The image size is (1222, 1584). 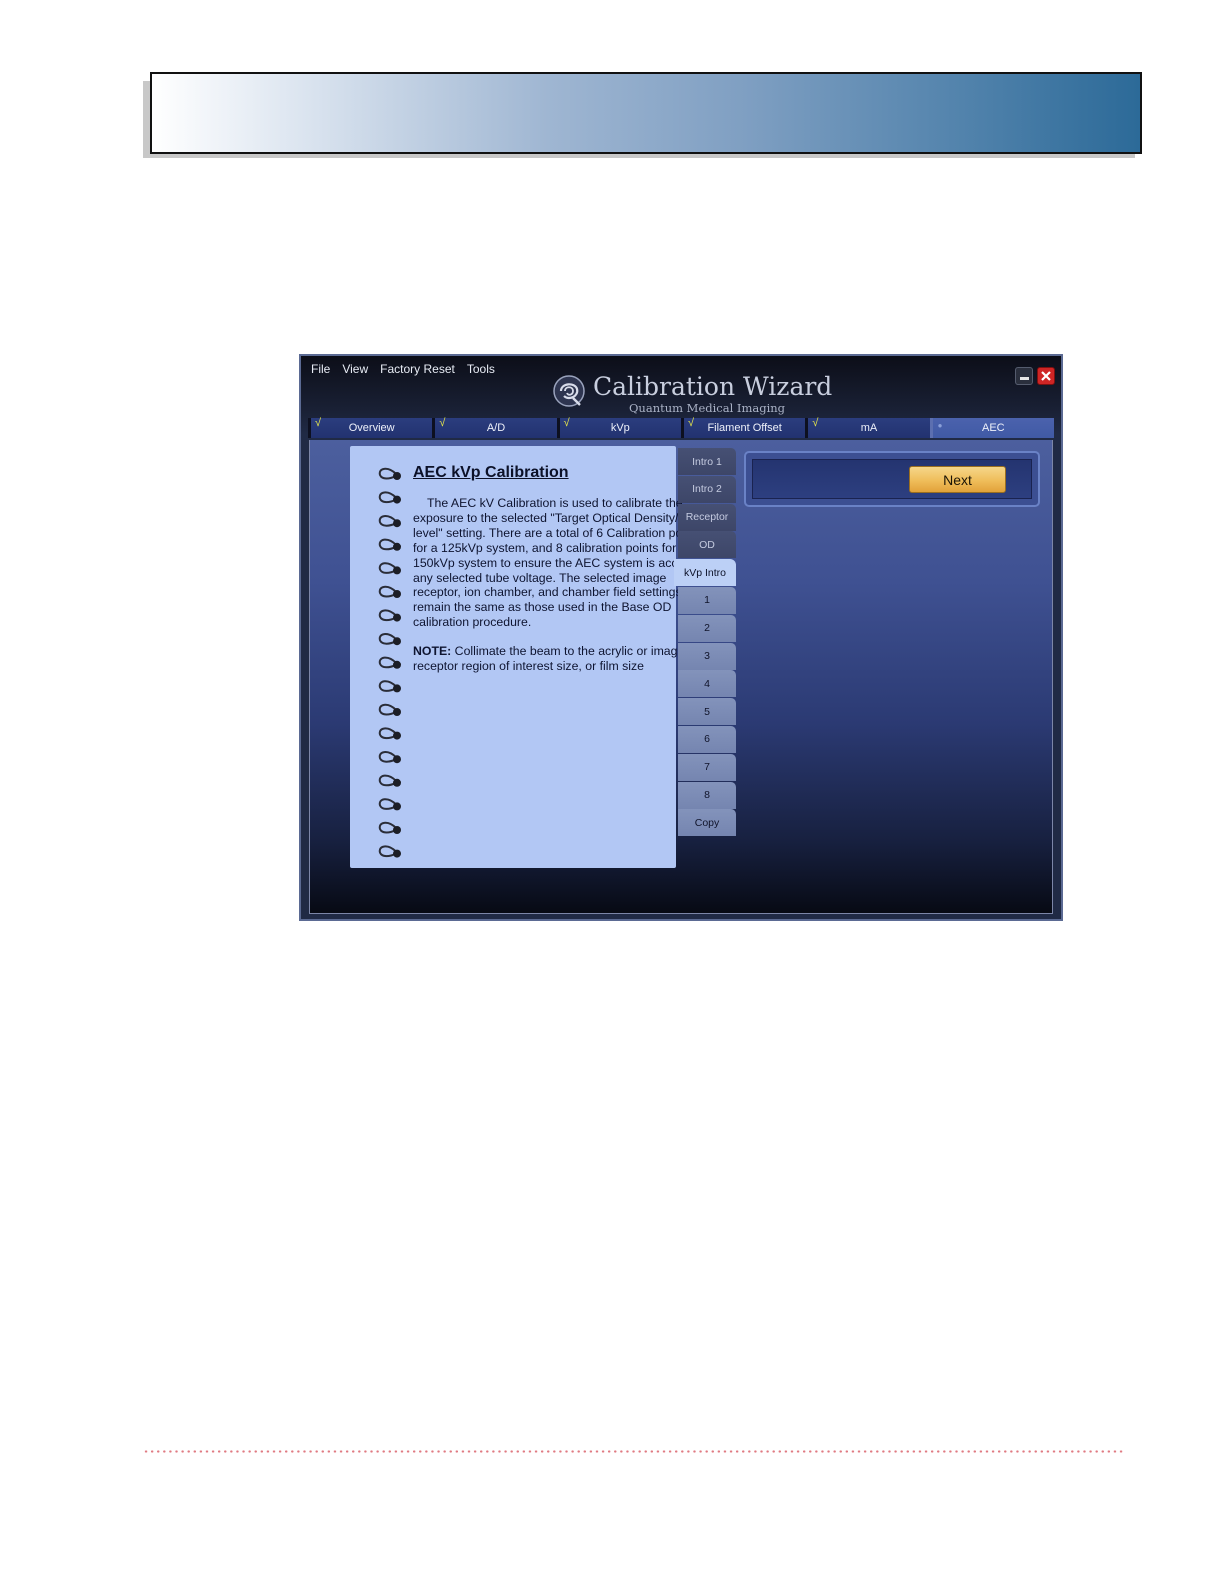 I want to click on minimize-icon, so click(x=1024, y=378).